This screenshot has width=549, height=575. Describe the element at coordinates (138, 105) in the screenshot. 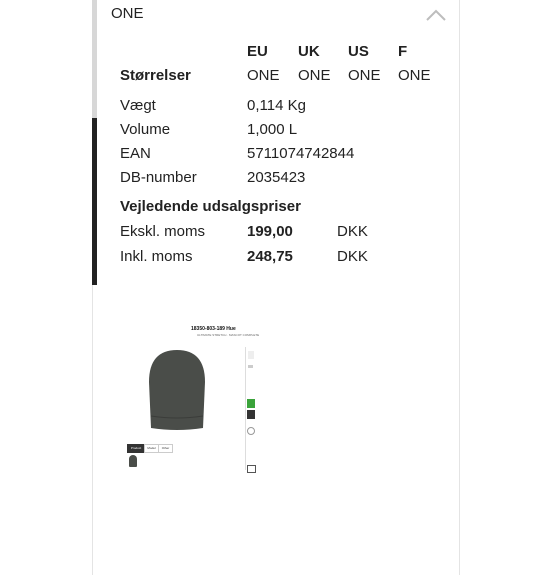

I see `spec-label-weight: Vægt` at that location.